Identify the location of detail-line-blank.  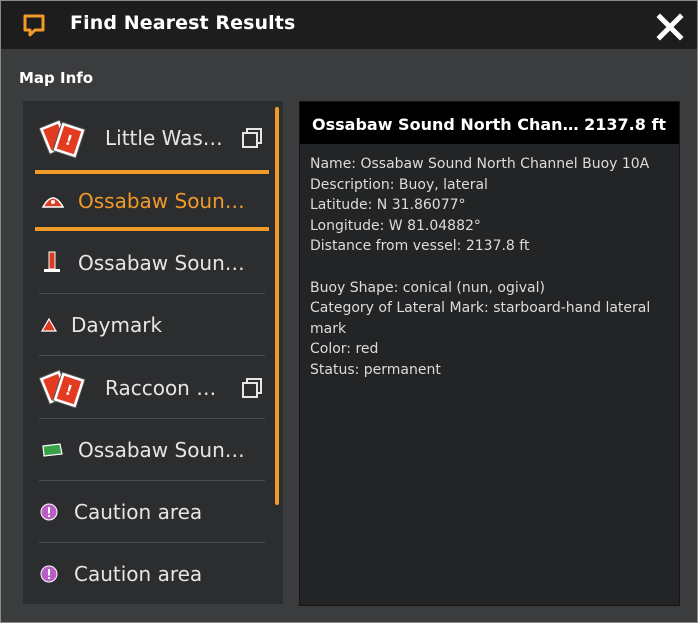
(491, 267).